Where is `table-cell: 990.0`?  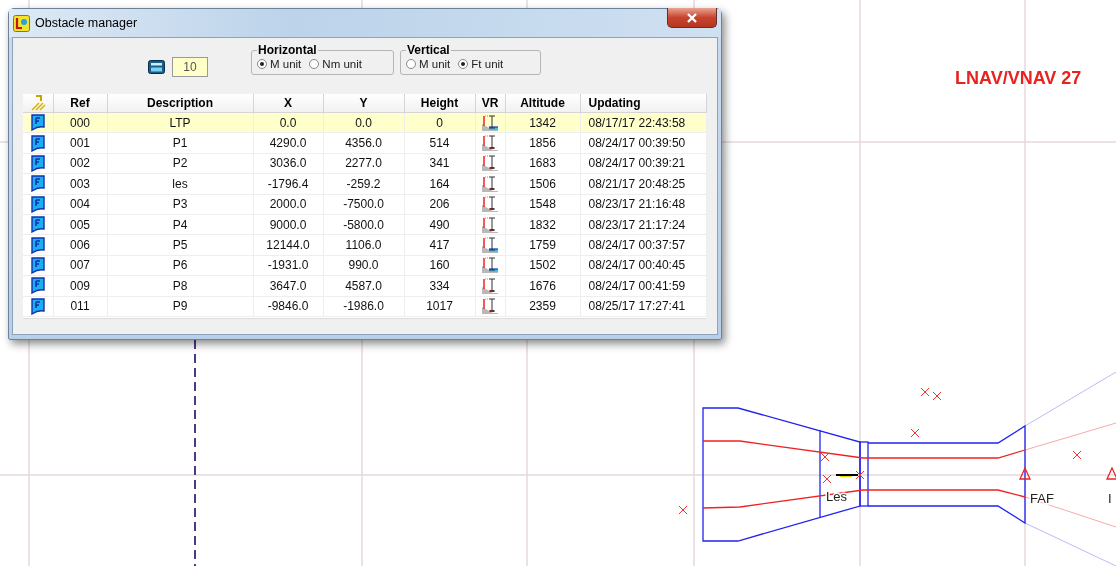
table-cell: 990.0 is located at coordinates (363, 265).